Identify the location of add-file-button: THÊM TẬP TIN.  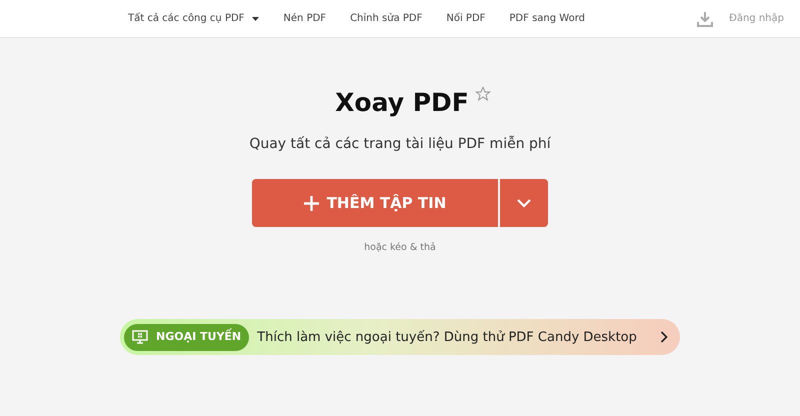
(375, 203).